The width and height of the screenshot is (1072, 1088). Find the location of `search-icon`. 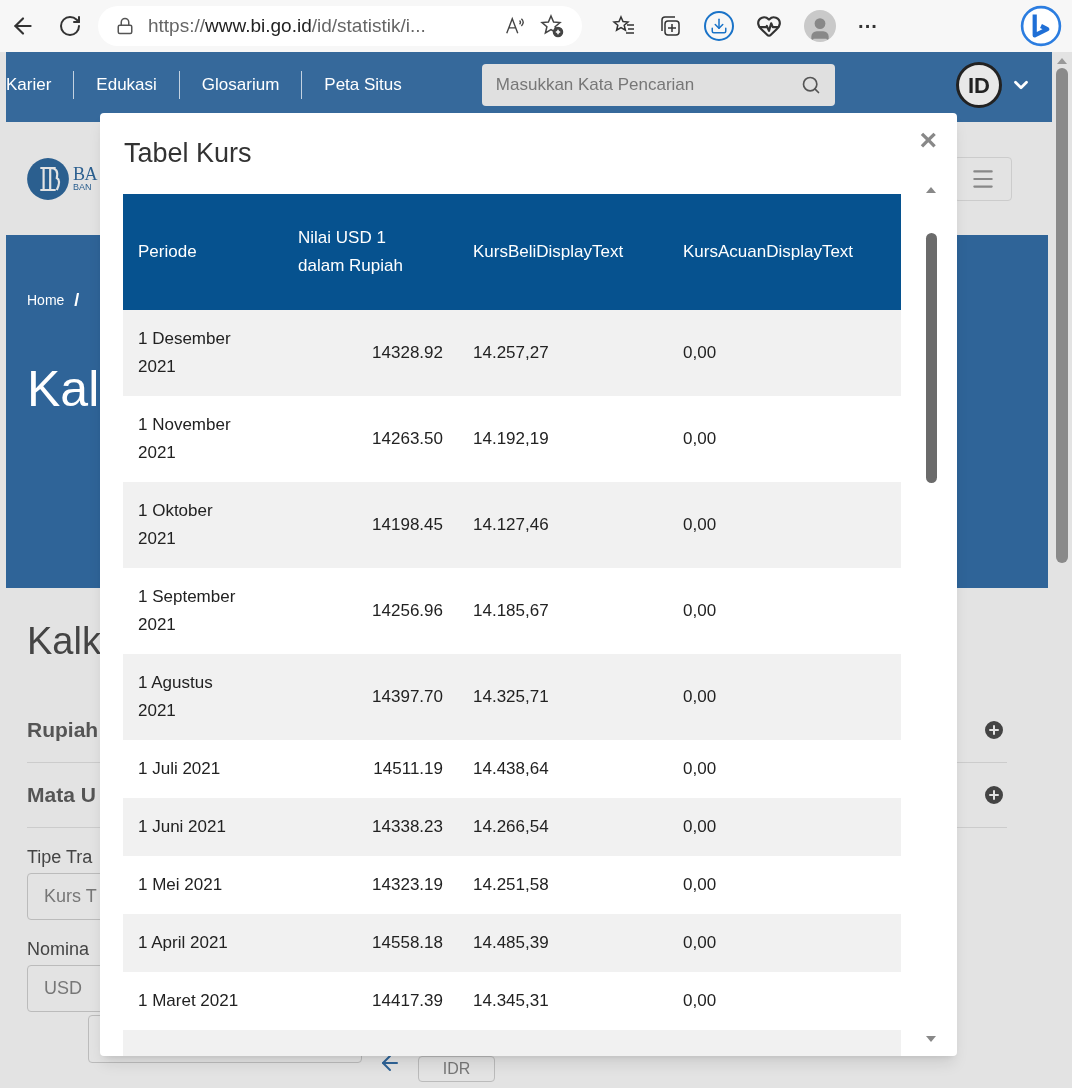

search-icon is located at coordinates (810, 85).